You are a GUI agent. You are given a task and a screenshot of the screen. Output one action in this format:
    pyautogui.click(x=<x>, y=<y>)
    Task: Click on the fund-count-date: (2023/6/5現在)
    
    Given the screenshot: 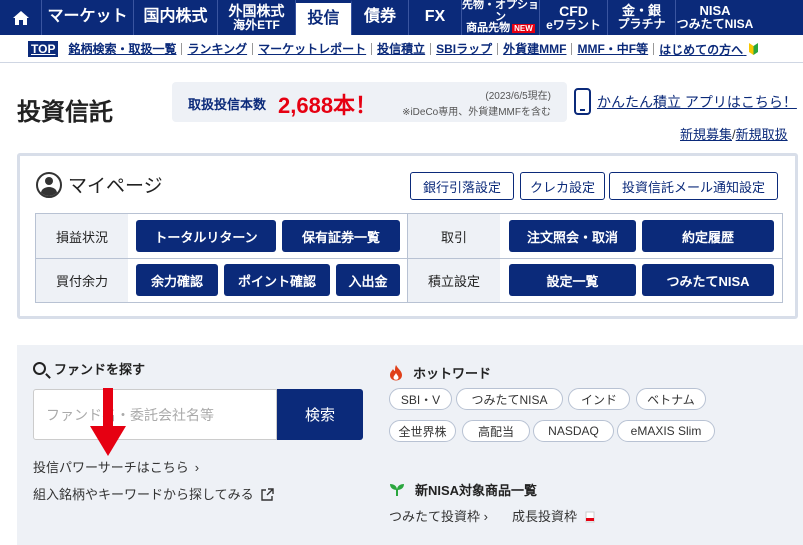 What is the action you would take?
    pyautogui.click(x=518, y=96)
    